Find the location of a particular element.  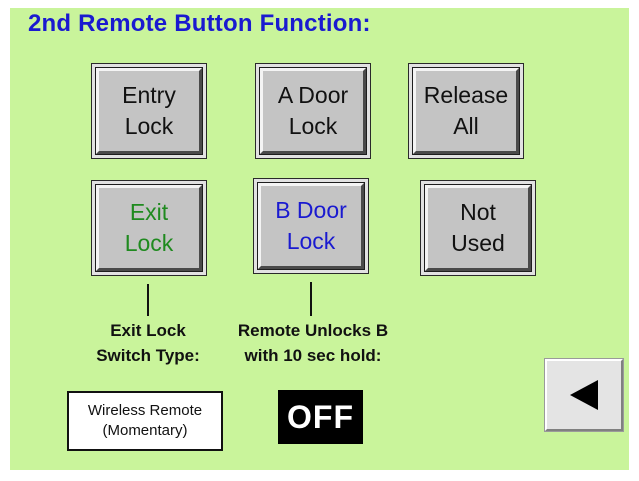

not-used-label: Not Used is located at coordinates (478, 227).